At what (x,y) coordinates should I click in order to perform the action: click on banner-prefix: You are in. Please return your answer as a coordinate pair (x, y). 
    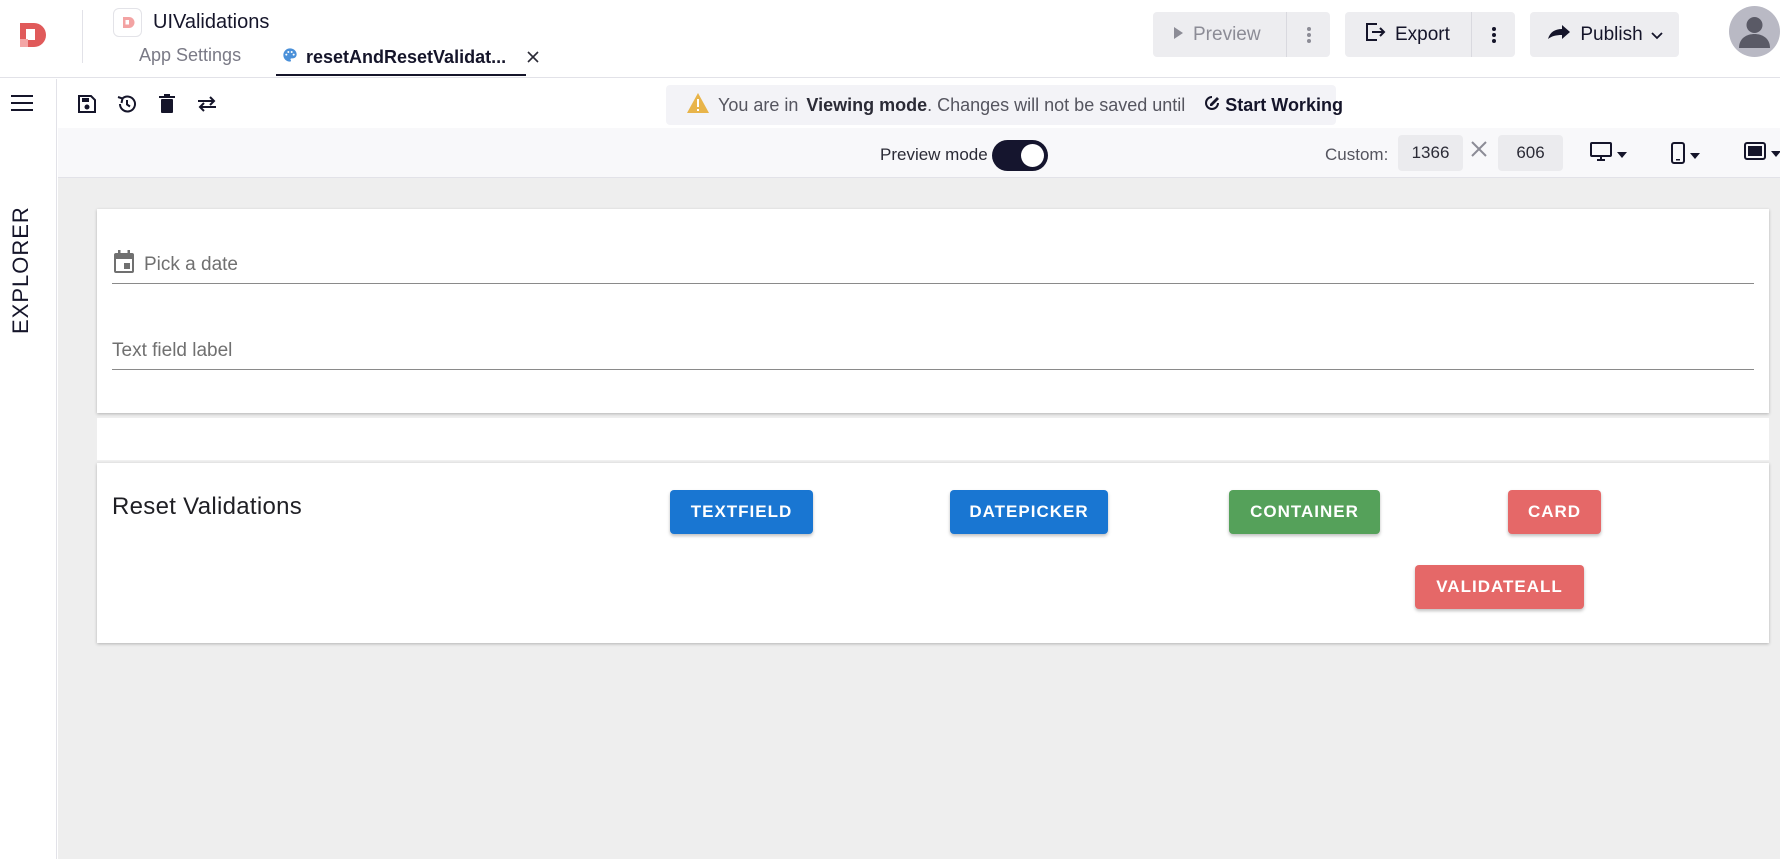
    Looking at the image, I should click on (758, 104).